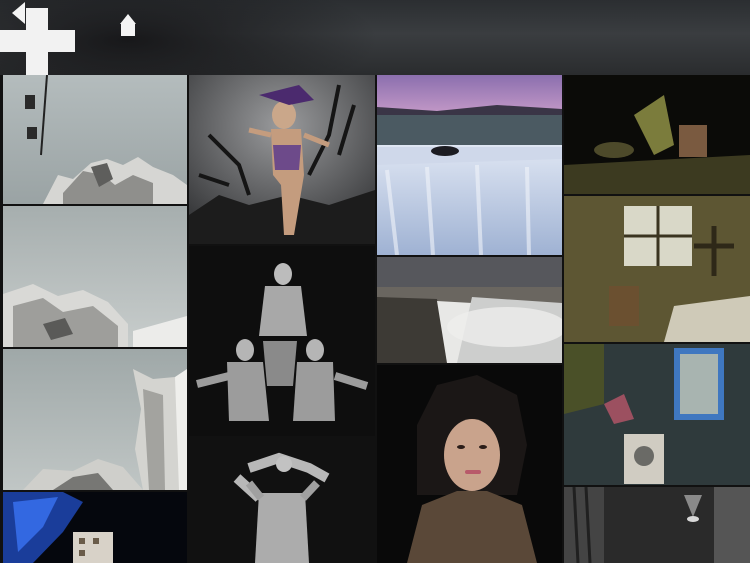 The height and width of the screenshot is (563, 750). Describe the element at coordinates (282, 500) in the screenshot. I see `photo-bodies-knot` at that location.